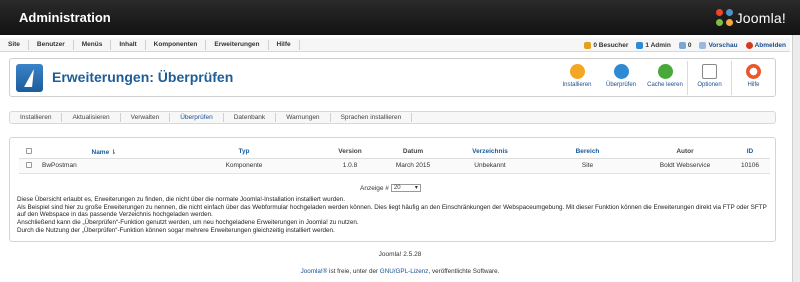 The height and width of the screenshot is (282, 800). I want to click on row-select-cell, so click(29, 166).